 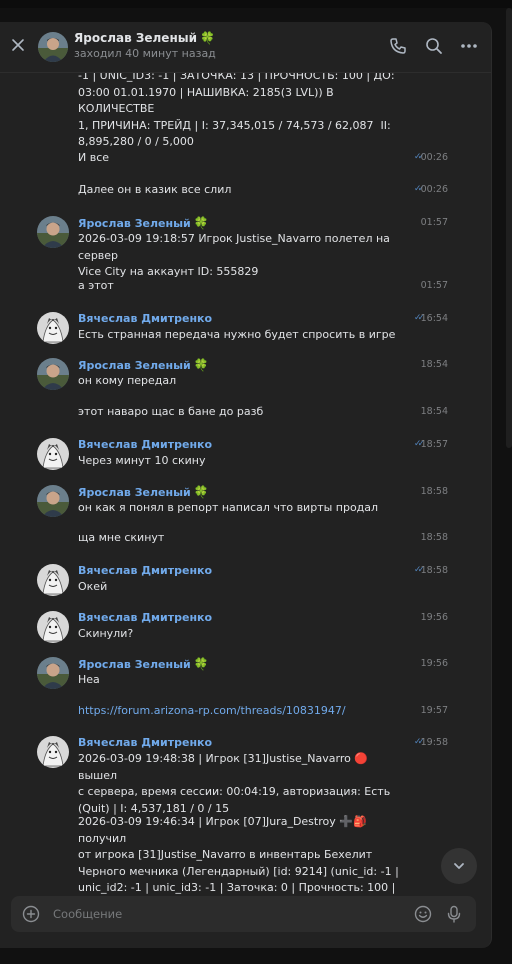 I want to click on message-text: Далее он в казик все слил, so click(x=155, y=189).